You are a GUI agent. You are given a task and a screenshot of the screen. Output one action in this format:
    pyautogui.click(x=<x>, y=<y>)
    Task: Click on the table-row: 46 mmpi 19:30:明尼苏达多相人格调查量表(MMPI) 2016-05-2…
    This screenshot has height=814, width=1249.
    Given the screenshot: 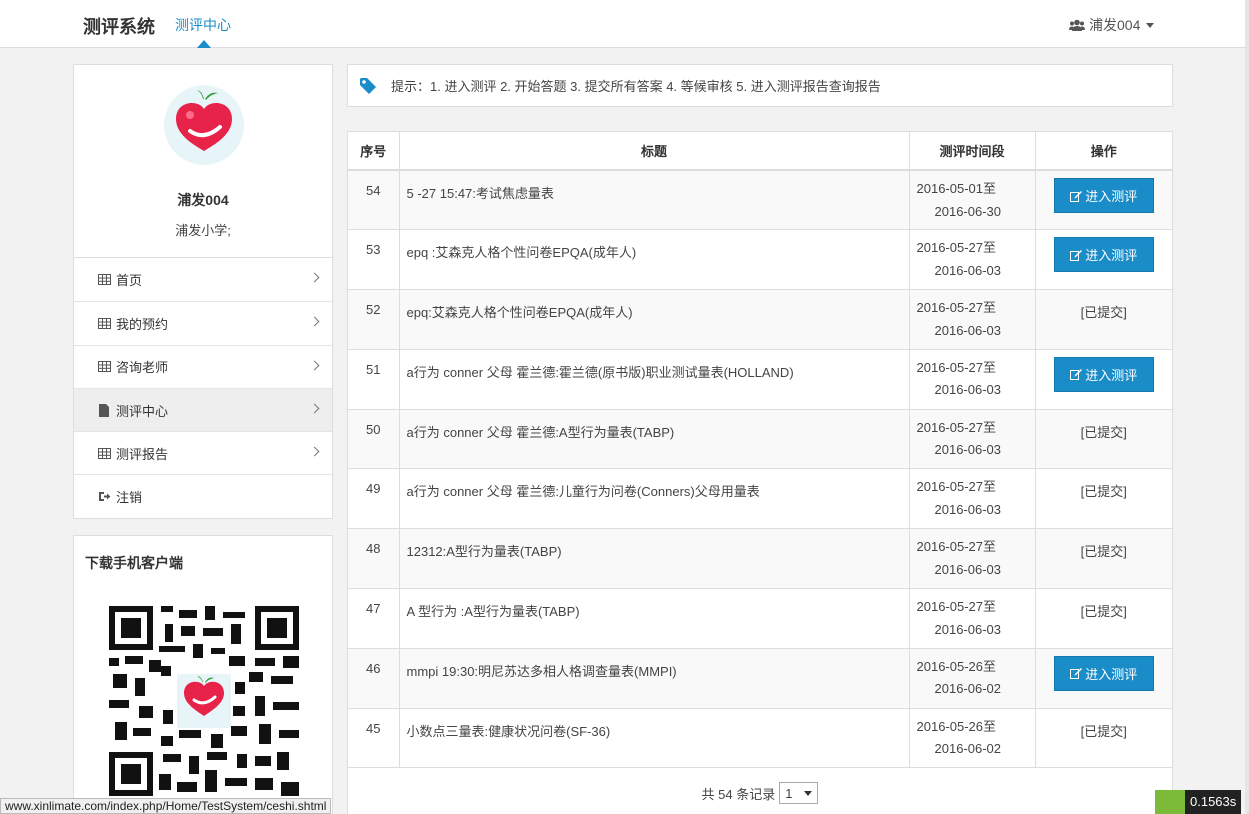 What is the action you would take?
    pyautogui.click(x=760, y=678)
    